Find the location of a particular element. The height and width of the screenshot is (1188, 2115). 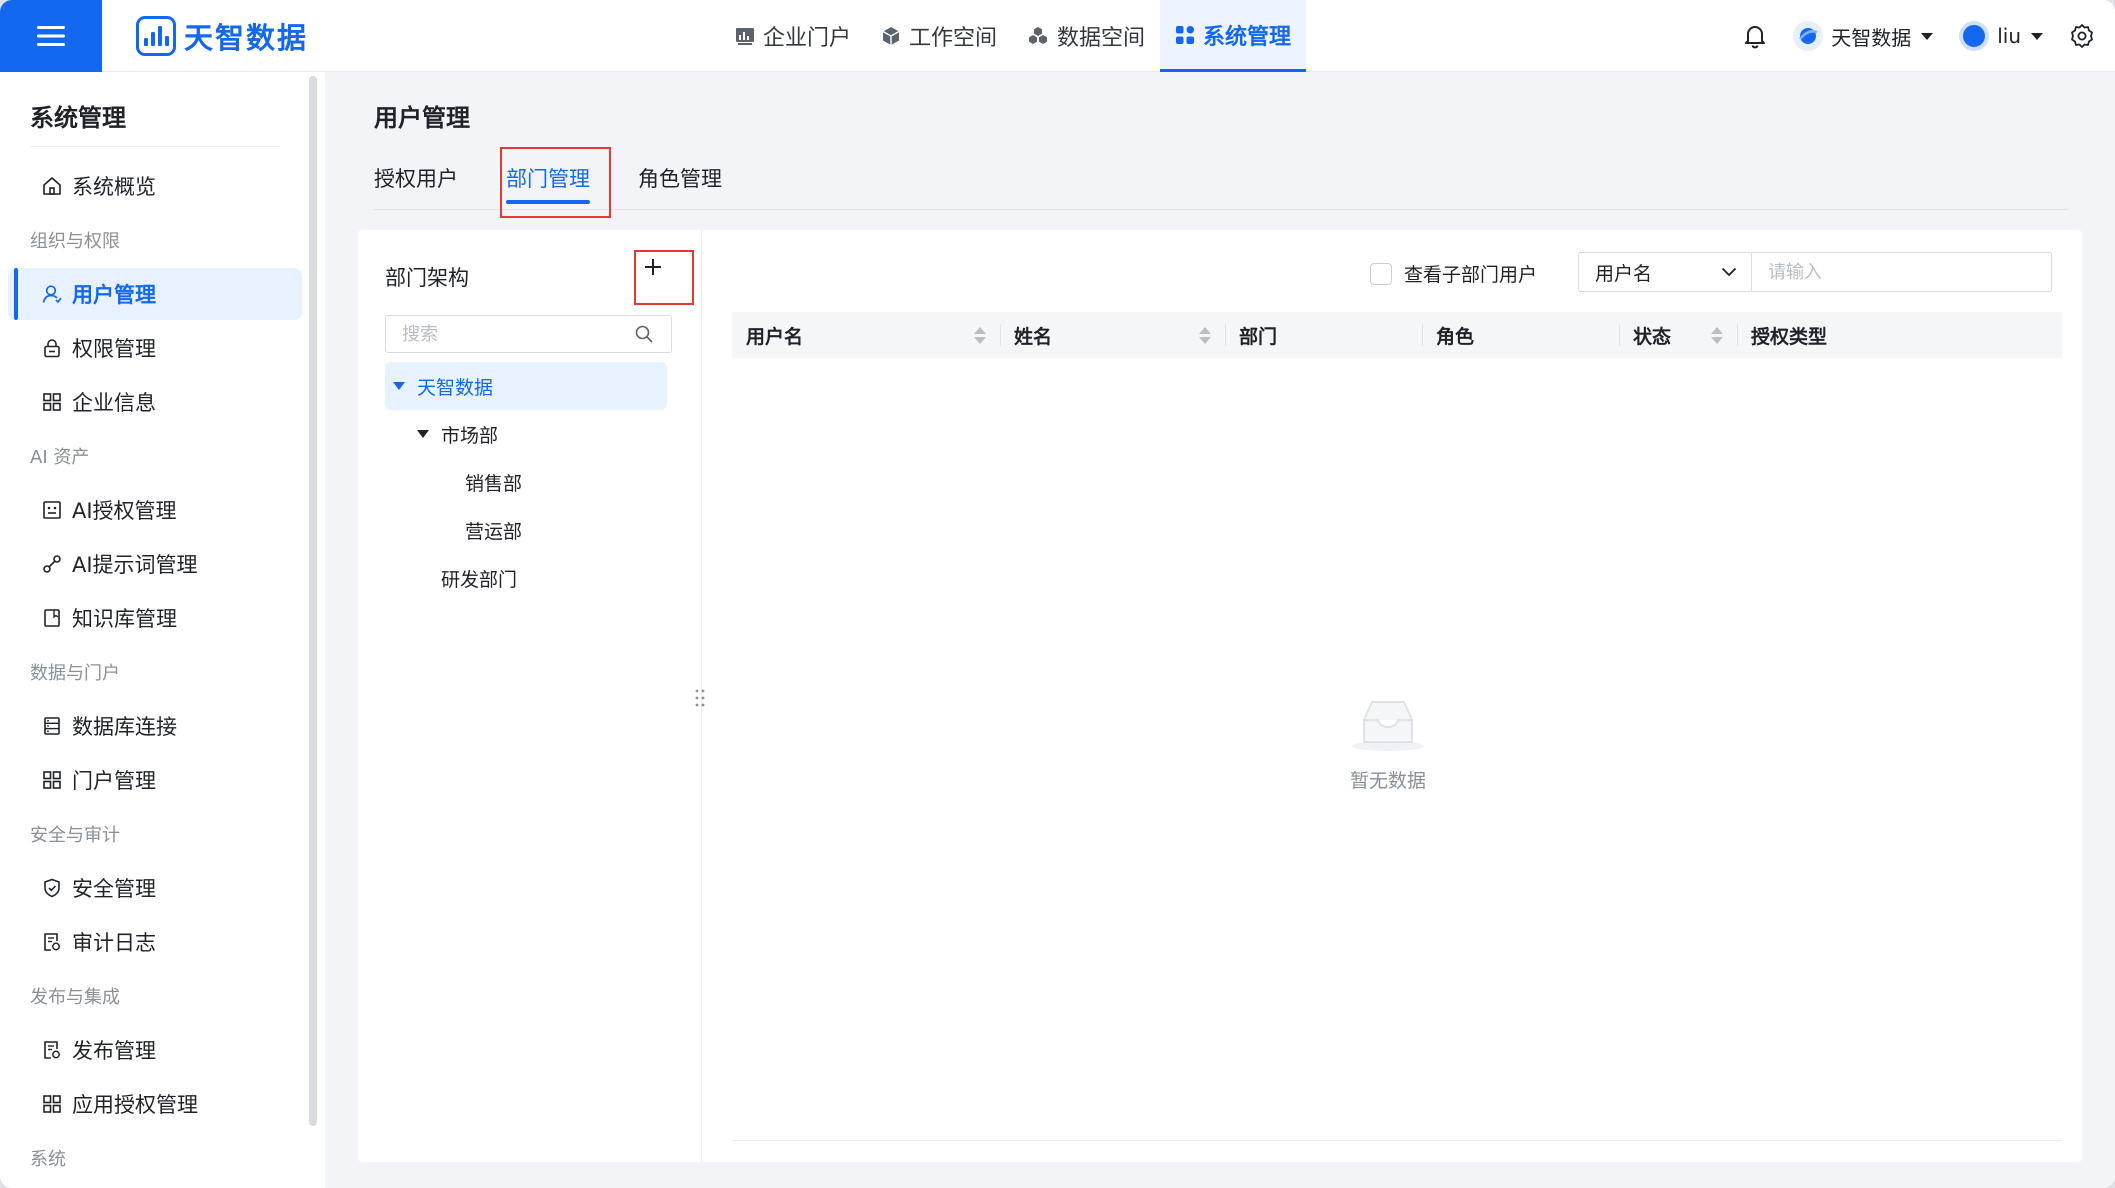

settings-button is located at coordinates (2082, 36).